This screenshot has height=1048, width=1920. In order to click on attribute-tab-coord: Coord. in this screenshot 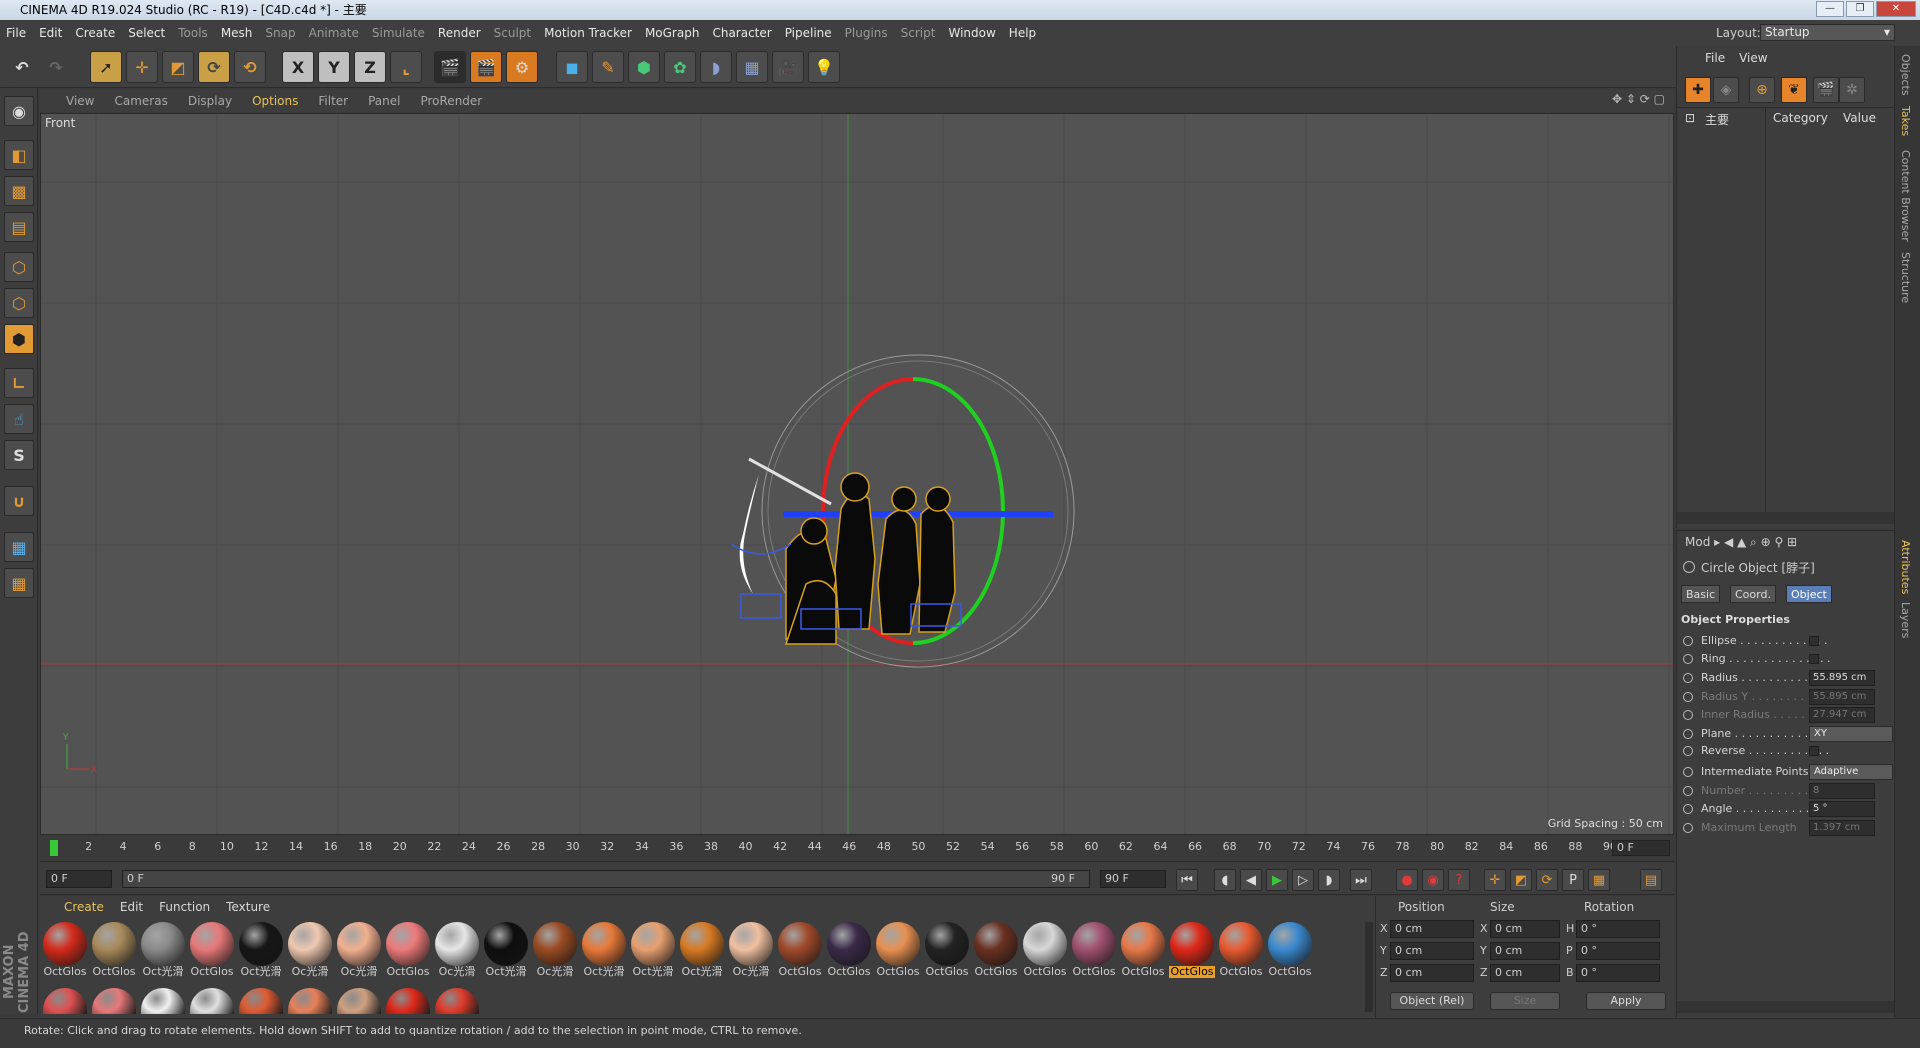, I will do `click(1753, 594)`.